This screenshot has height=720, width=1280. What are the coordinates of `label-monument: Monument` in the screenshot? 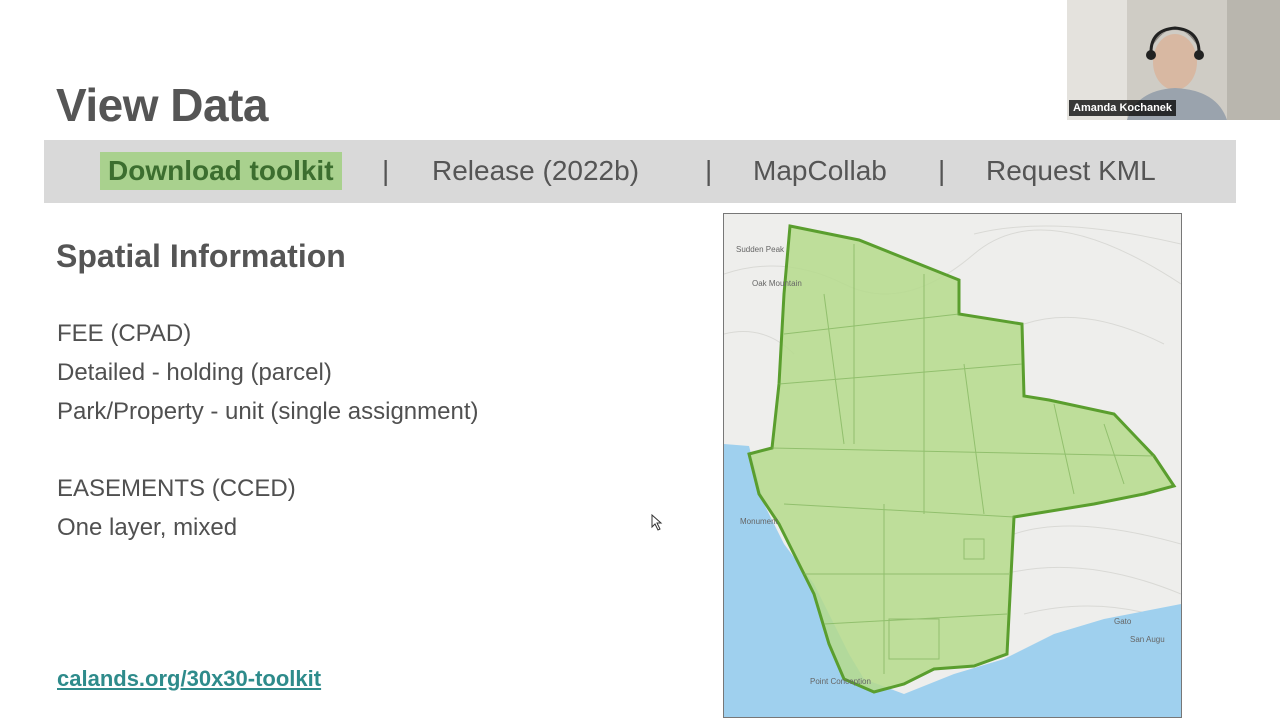 It's located at (759, 521).